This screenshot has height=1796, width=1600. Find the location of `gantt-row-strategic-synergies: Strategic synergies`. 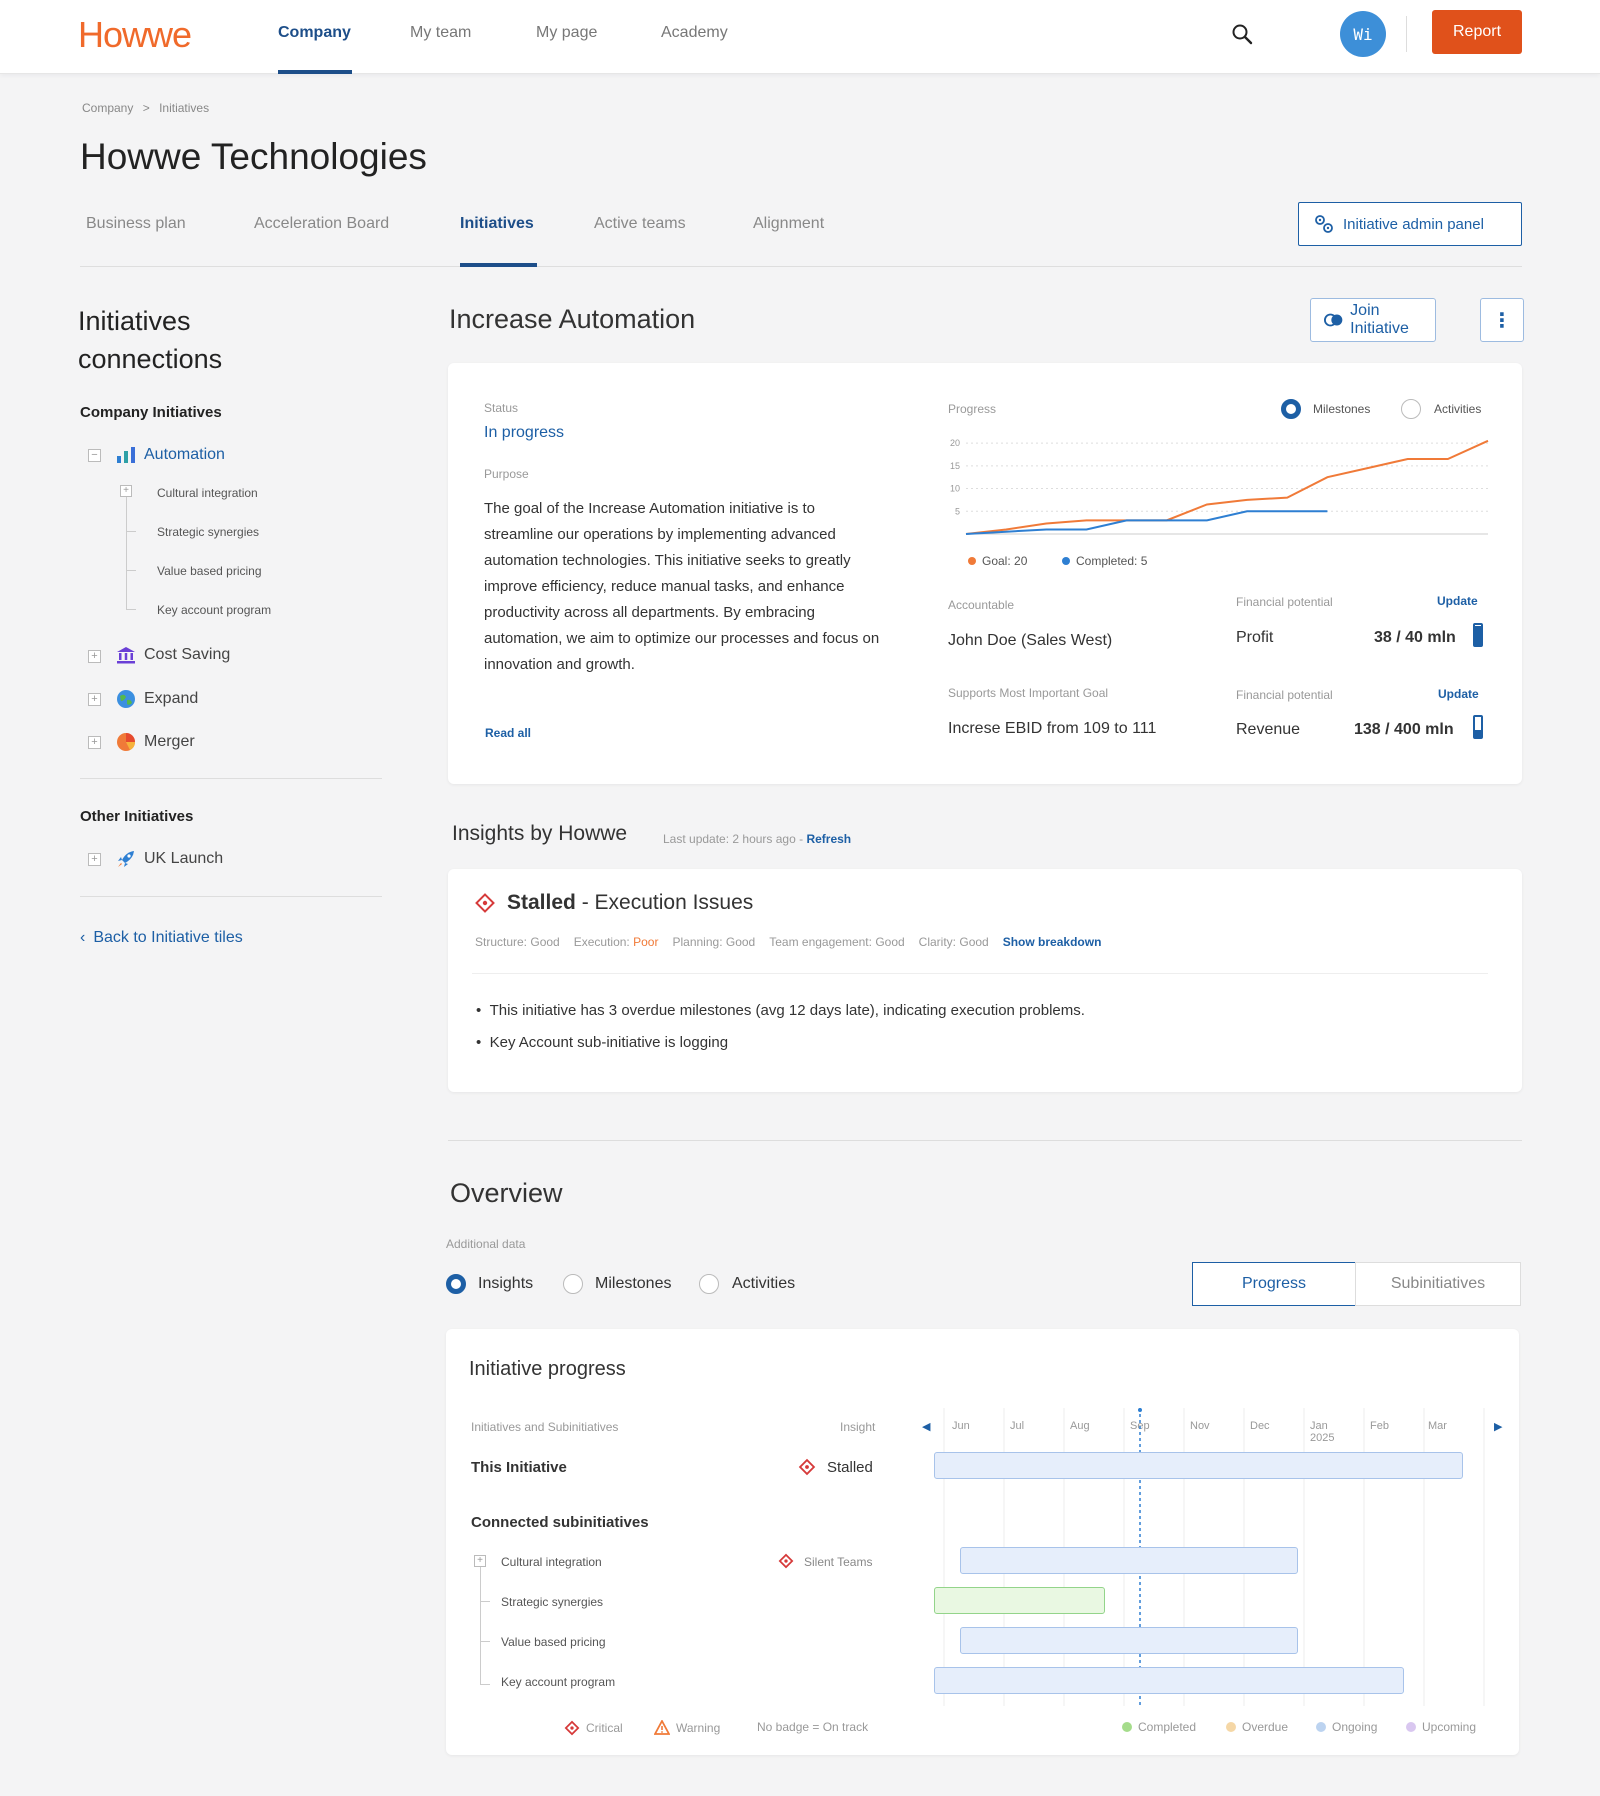

gantt-row-strategic-synergies: Strategic synergies is located at coordinates (552, 1602).